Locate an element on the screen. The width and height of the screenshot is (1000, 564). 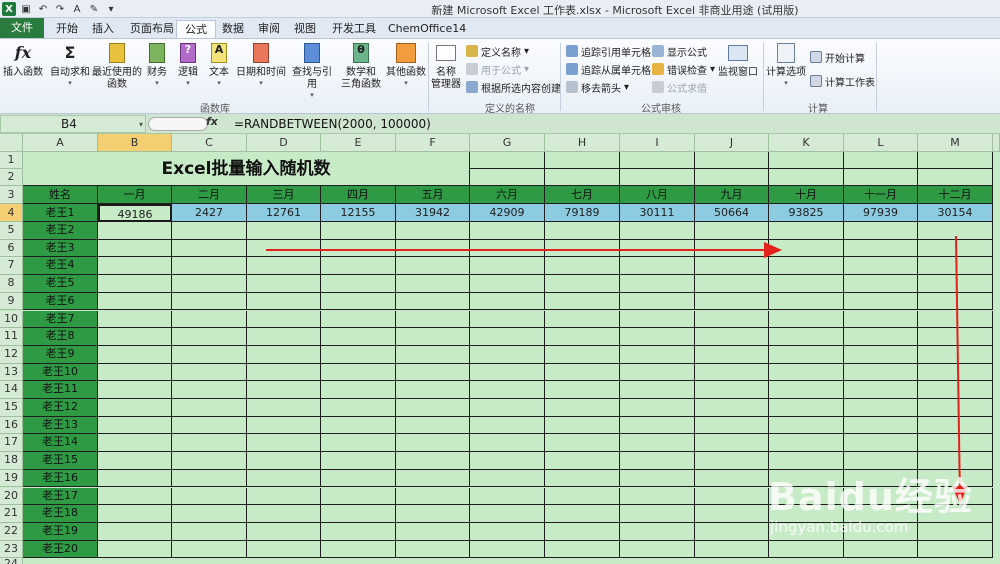
row-header-20: 20 is located at coordinates (11, 496).